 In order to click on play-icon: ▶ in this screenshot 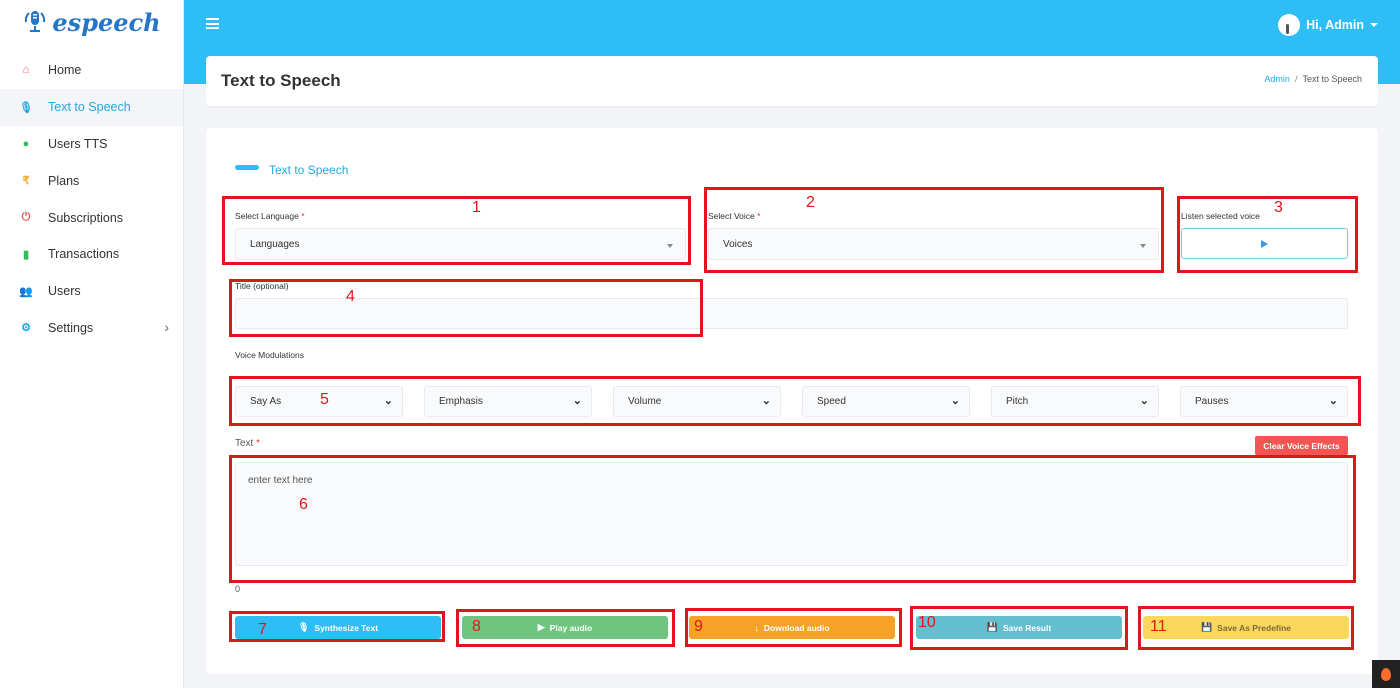, I will do `click(541, 627)`.